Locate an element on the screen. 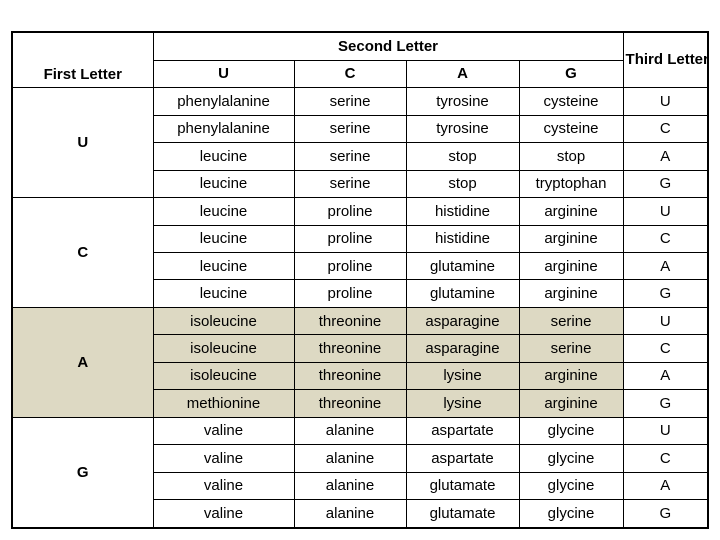  amino-acid-cell: methionine is located at coordinates (223, 403).